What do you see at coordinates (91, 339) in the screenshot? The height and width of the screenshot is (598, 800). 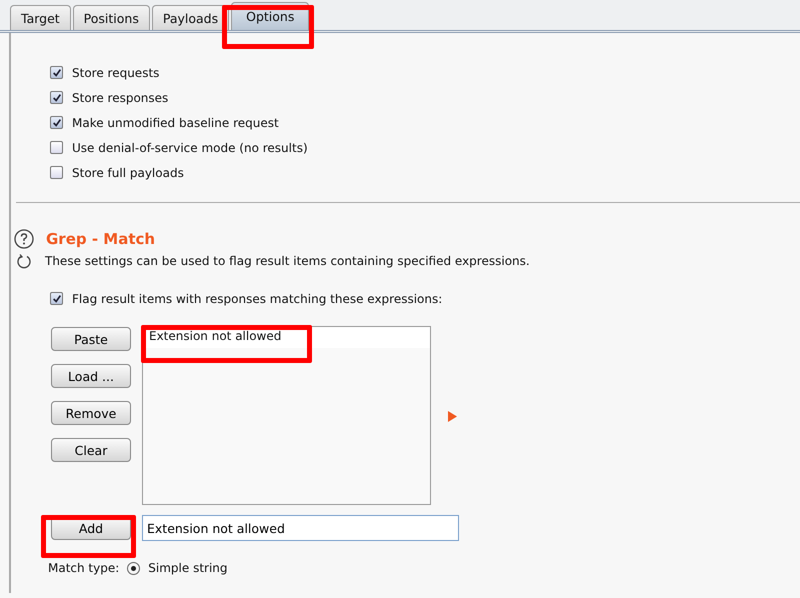 I see `list-button: Paste` at bounding box center [91, 339].